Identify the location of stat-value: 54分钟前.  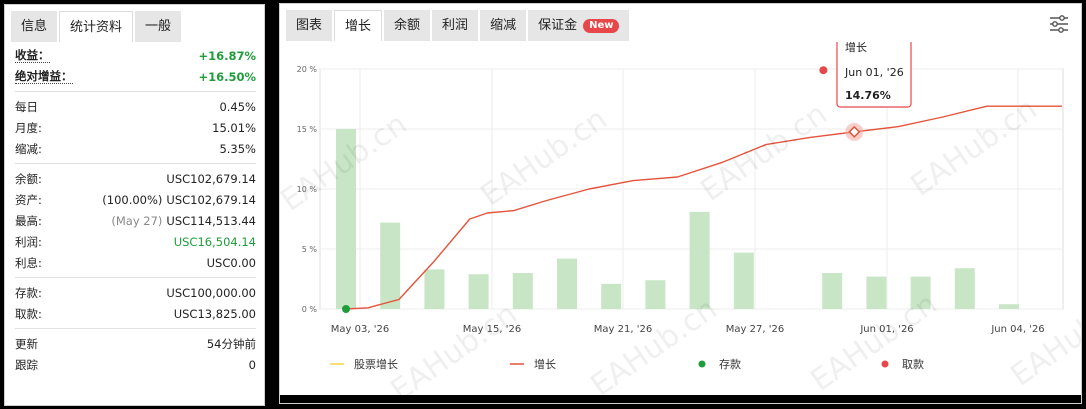
(231, 343).